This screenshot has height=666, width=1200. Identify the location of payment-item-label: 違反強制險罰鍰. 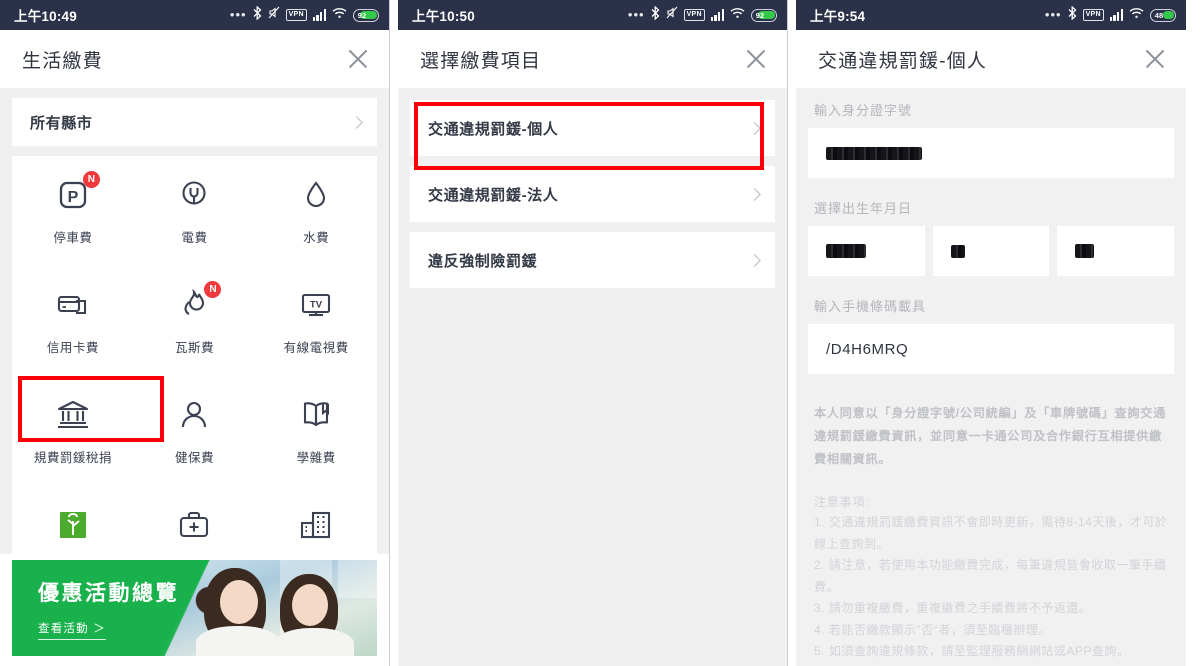
(483, 261).